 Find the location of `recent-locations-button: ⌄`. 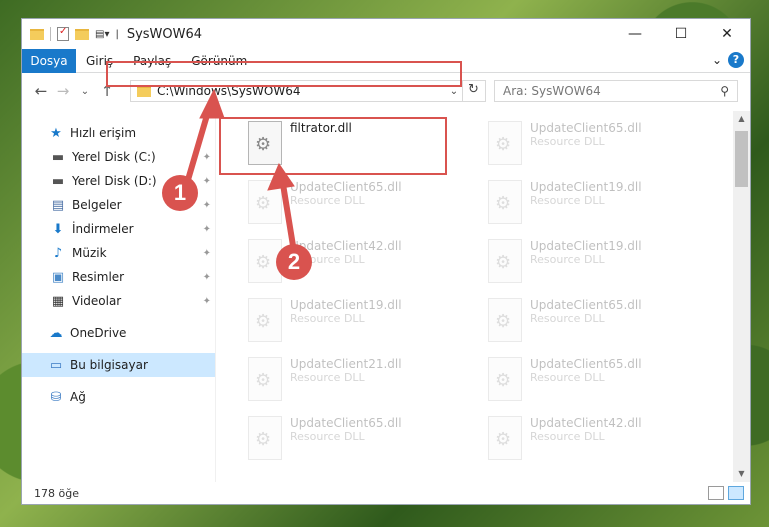

recent-locations-button: ⌄ is located at coordinates (85, 91).